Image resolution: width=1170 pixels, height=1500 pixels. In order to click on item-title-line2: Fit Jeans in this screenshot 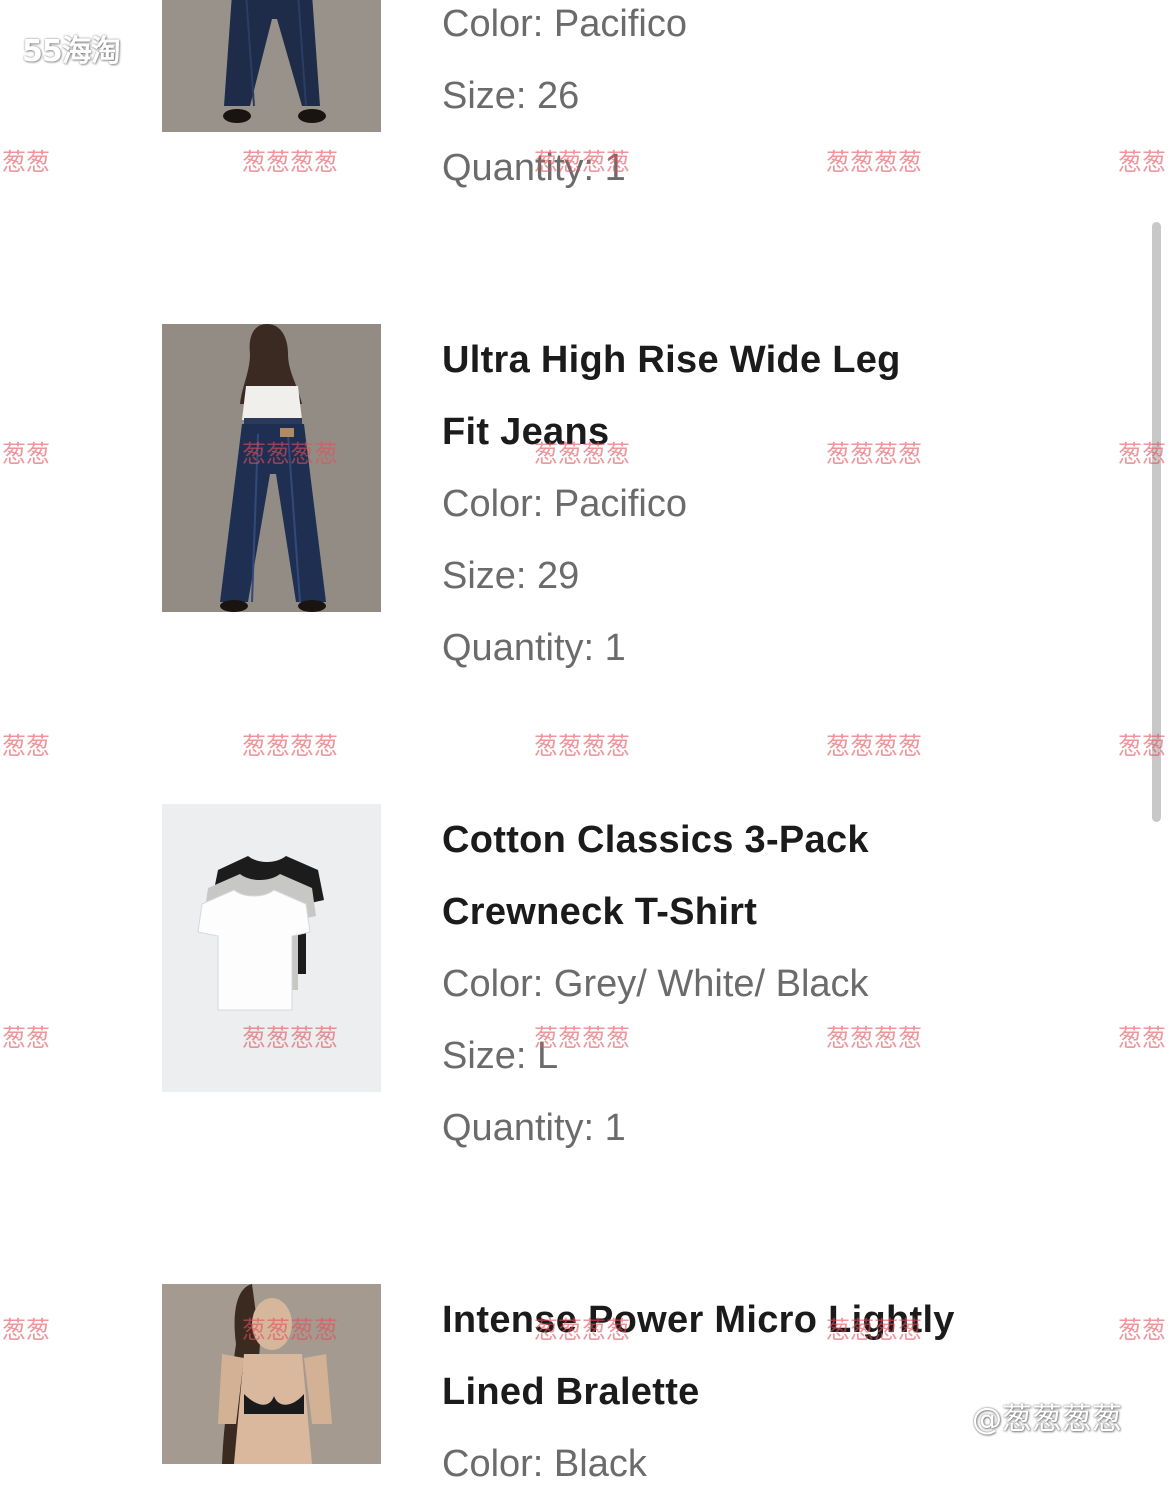, I will do `click(752, 432)`.